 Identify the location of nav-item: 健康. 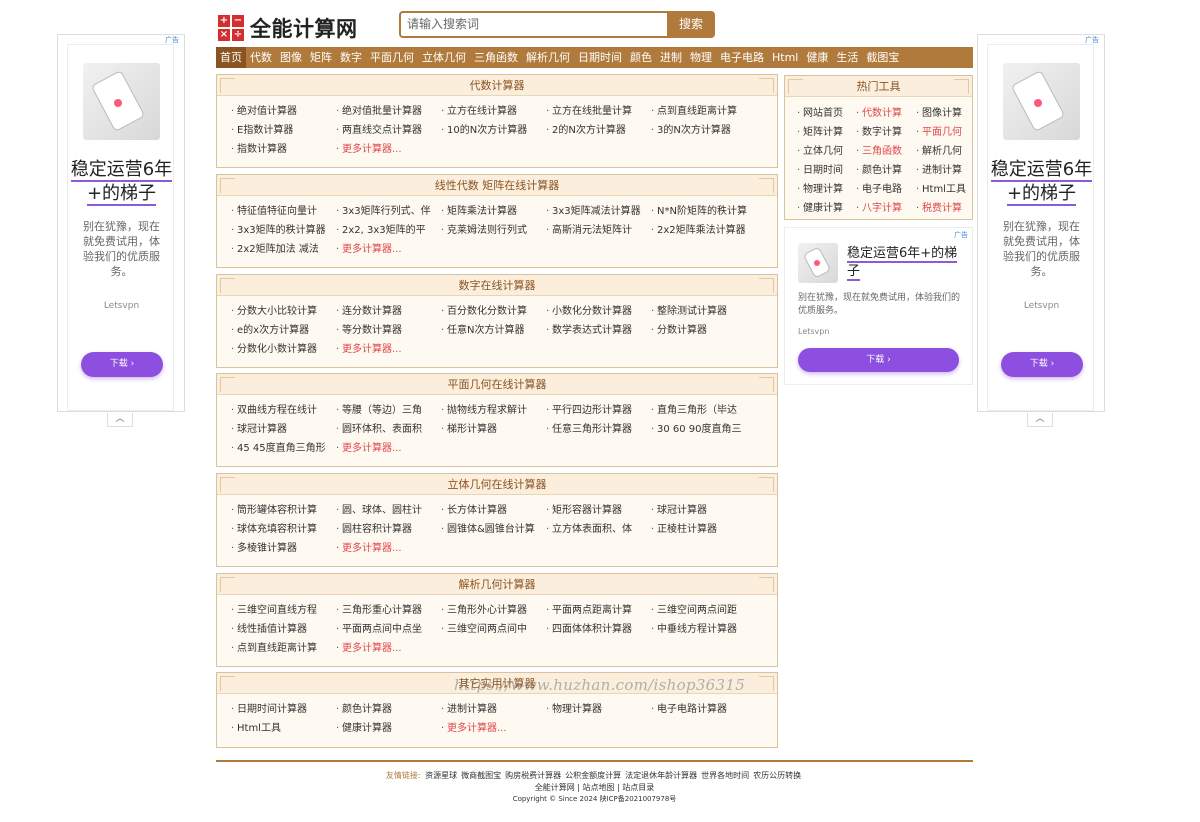
(817, 57).